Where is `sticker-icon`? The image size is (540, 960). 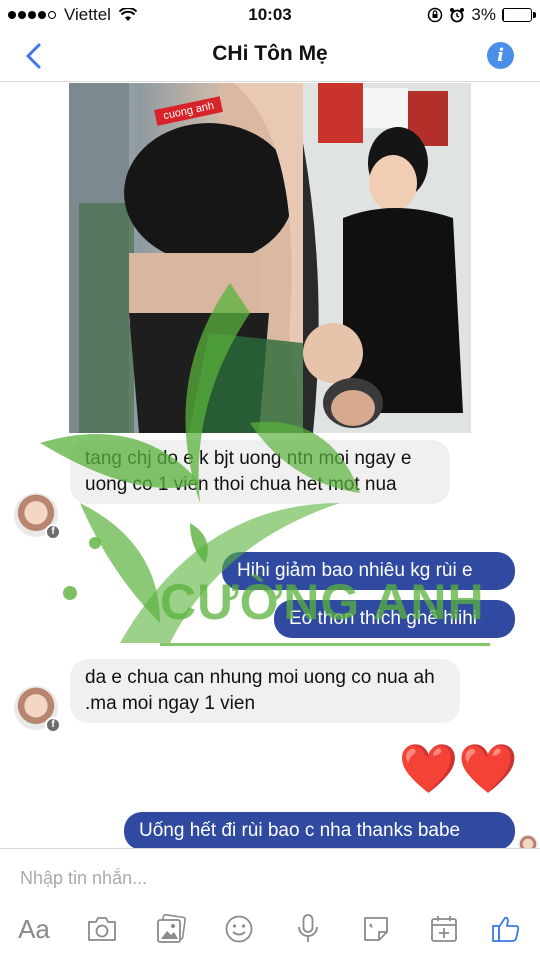
sticker-icon is located at coordinates (376, 929).